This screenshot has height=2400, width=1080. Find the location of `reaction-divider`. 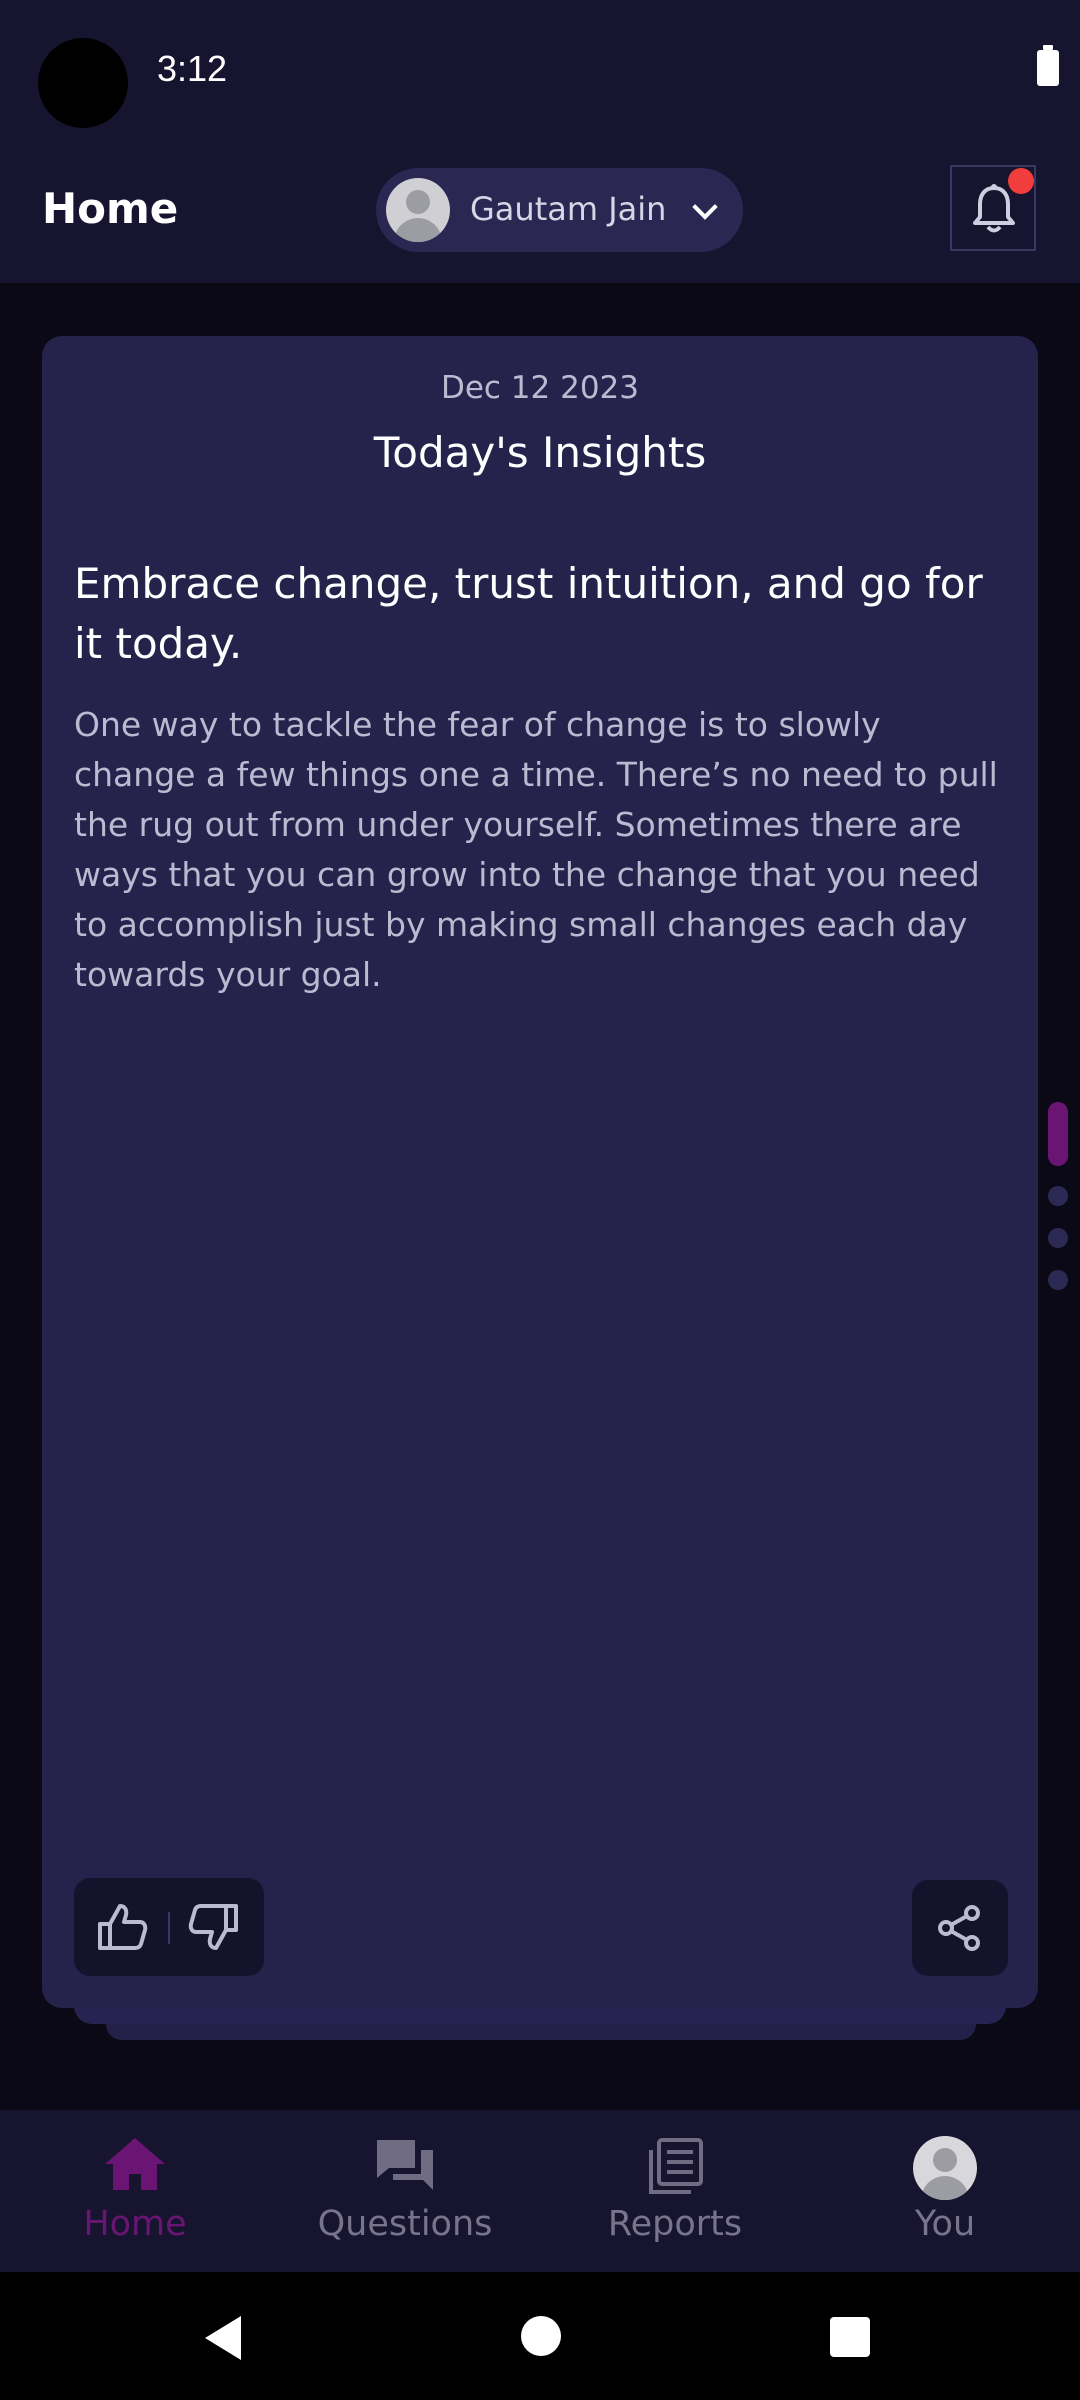

reaction-divider is located at coordinates (169, 1928).